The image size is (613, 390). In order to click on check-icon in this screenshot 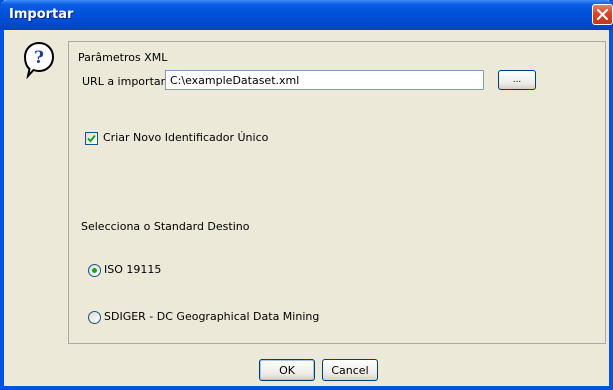, I will do `click(91, 138)`.